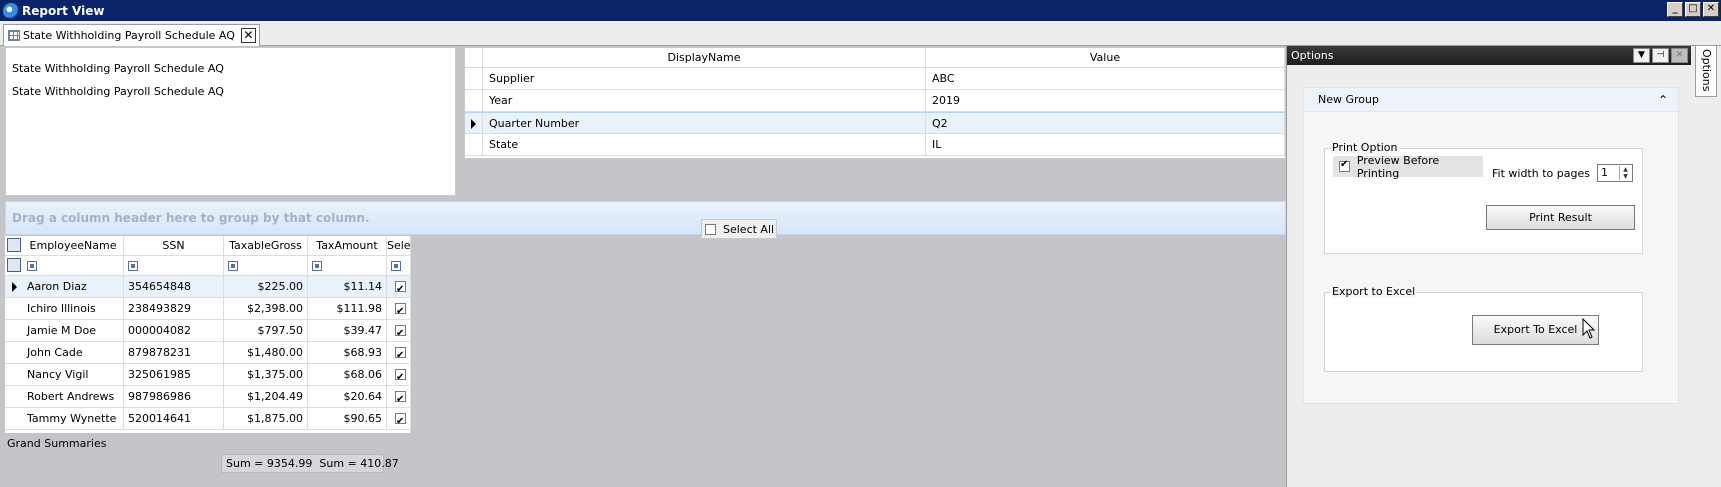 The image size is (1721, 487). I want to click on ssn-cell: 354654848, so click(174, 286).